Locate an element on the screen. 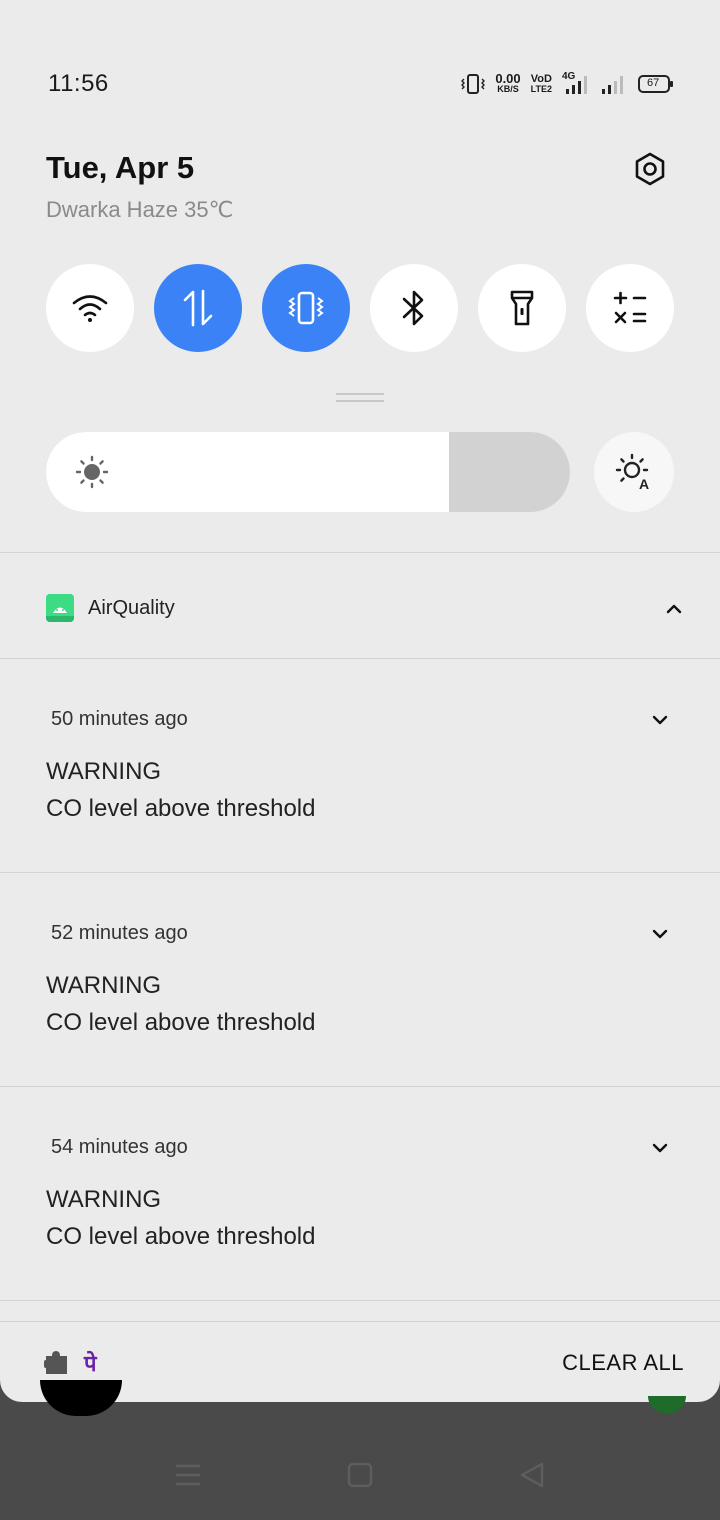 The height and width of the screenshot is (1520, 720). notification-group-header: AirQuality is located at coordinates (360, 605).